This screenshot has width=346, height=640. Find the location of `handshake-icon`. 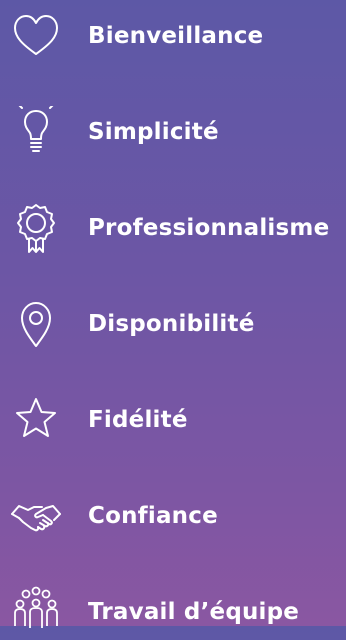

handshake-icon is located at coordinates (36, 516).